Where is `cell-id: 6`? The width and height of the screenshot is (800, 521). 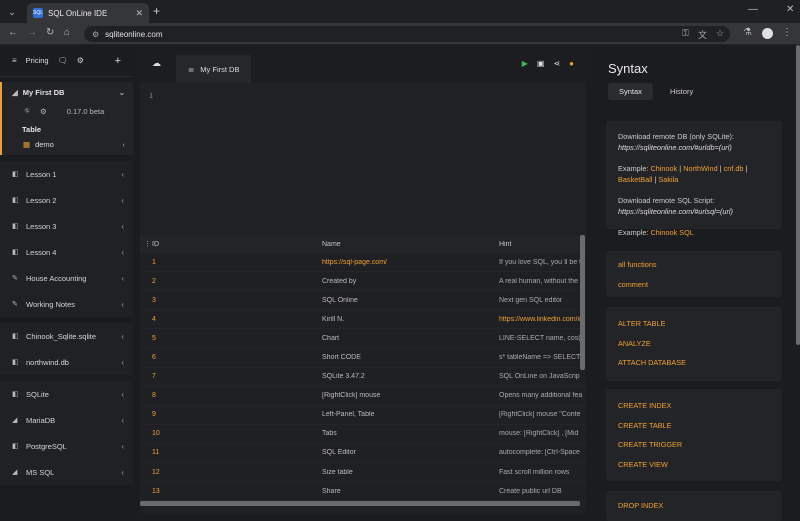 cell-id: 6 is located at coordinates (235, 357).